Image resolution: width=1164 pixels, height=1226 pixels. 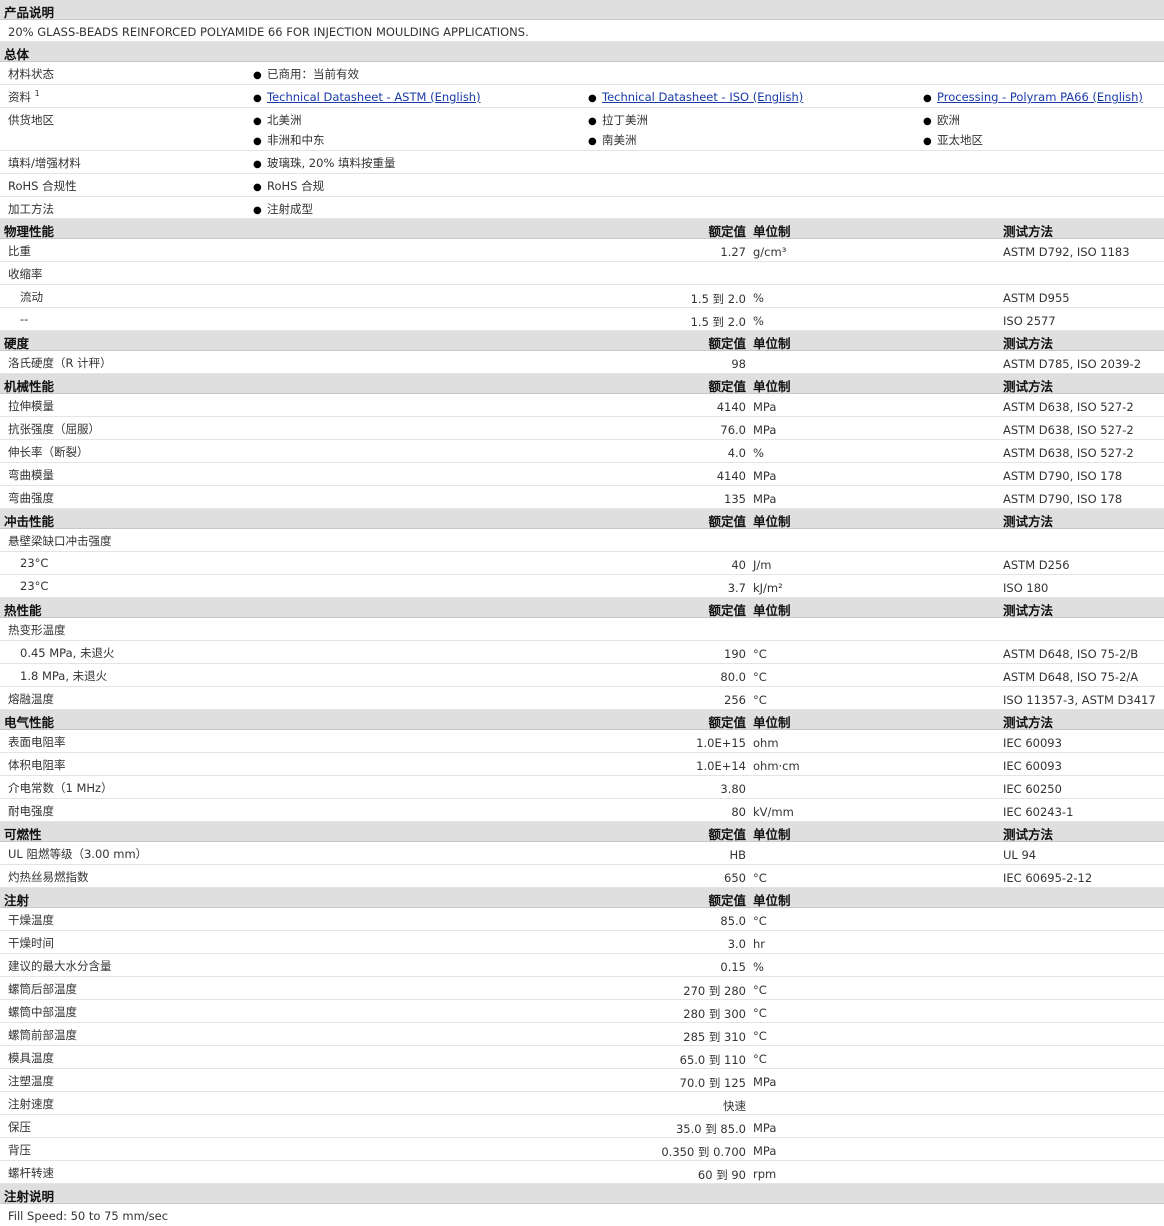 What do you see at coordinates (758, 321) in the screenshot?
I see `unit-value: %` at bounding box center [758, 321].